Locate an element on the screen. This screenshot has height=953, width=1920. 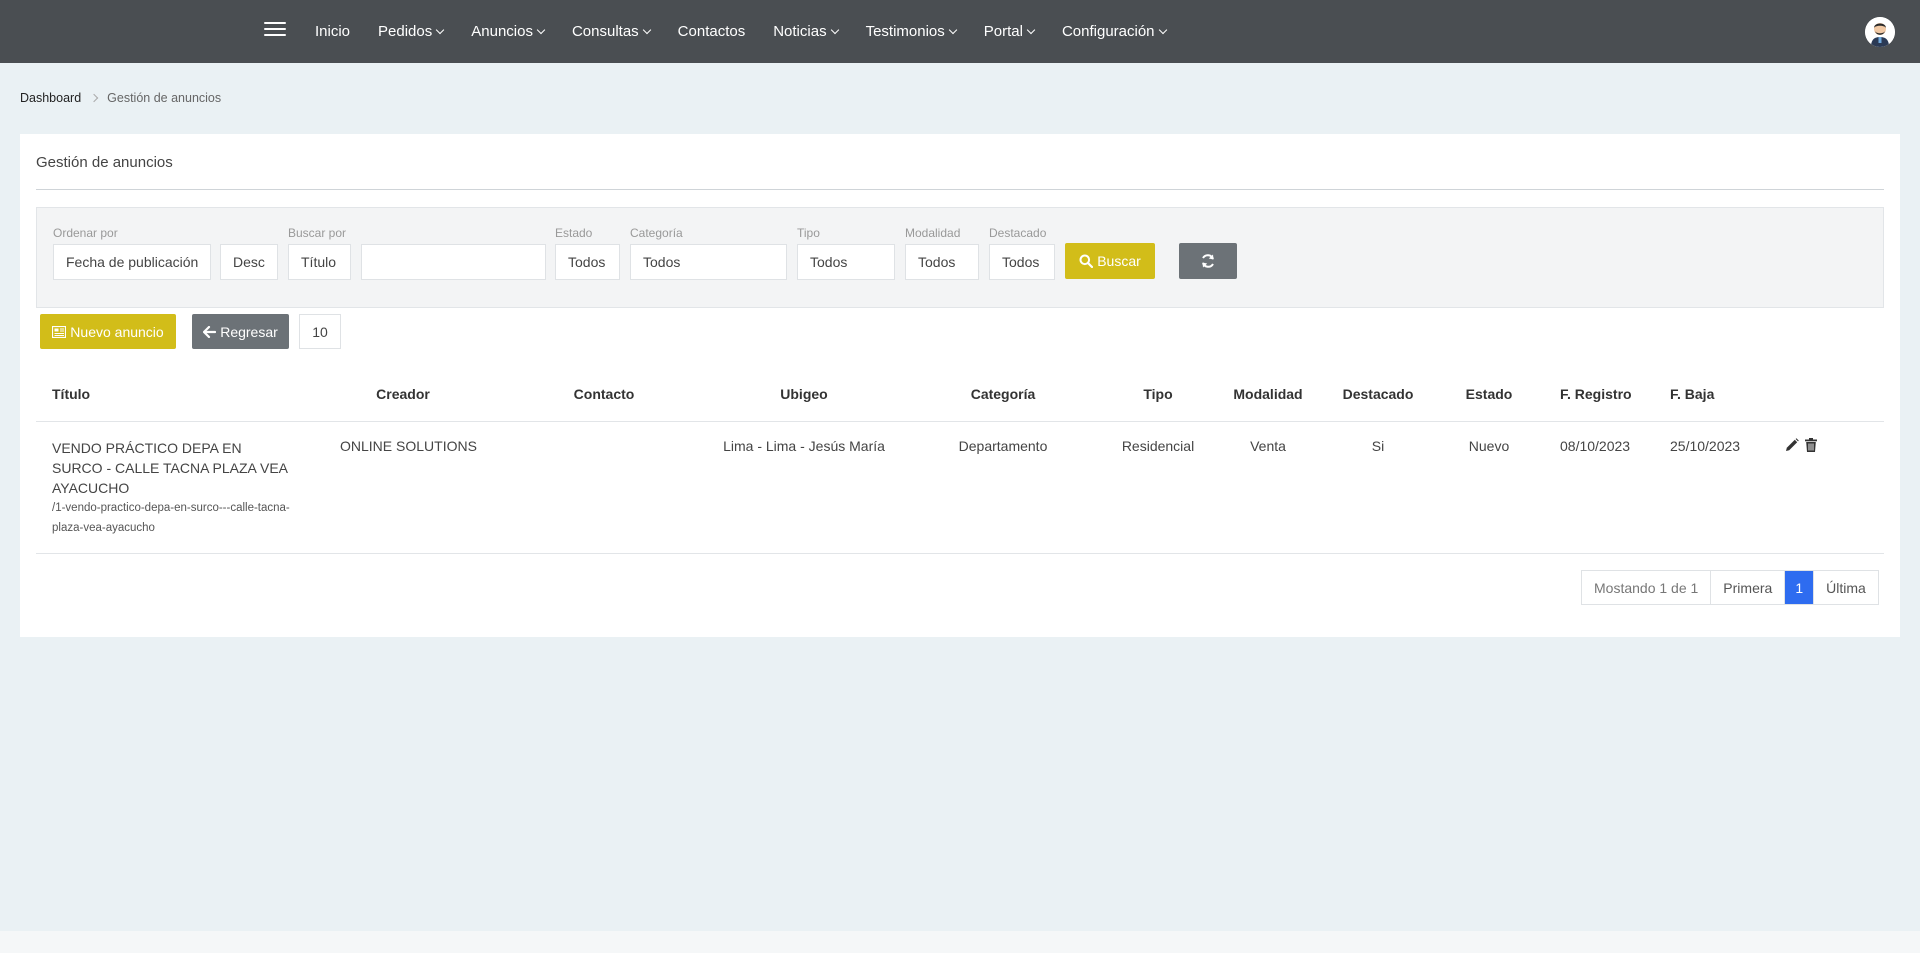
filter-orden-dir: Desc is located at coordinates (249, 252).